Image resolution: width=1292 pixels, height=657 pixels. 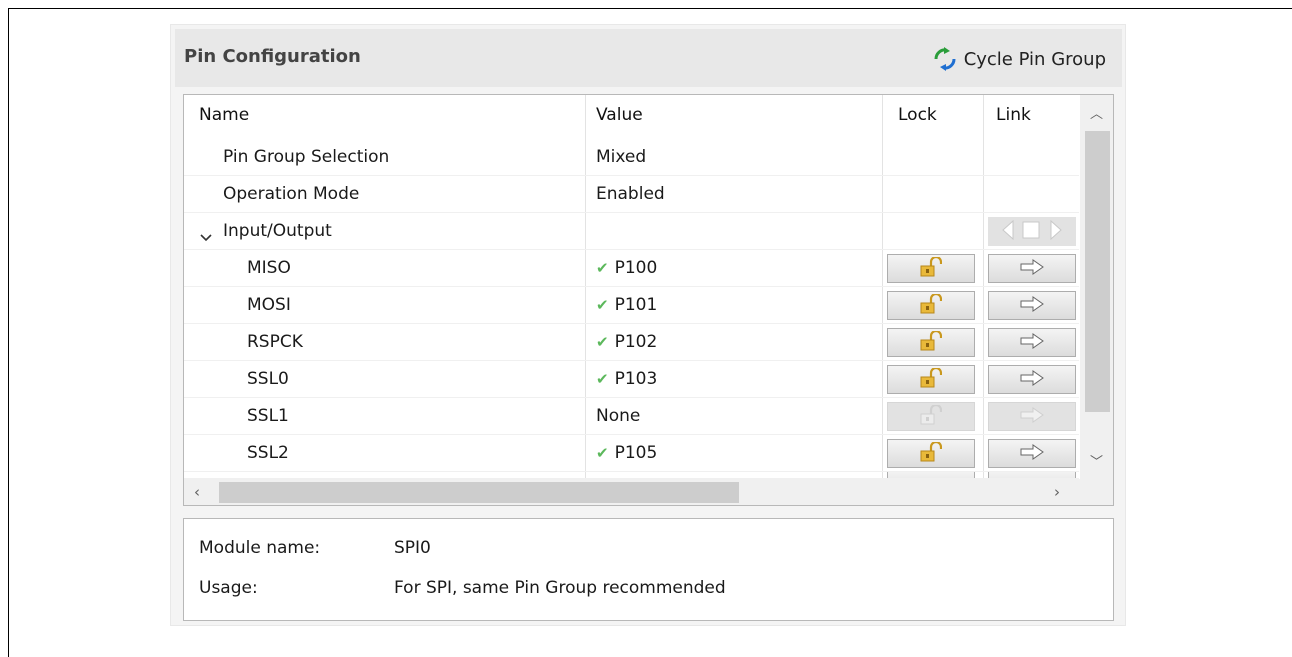 I want to click on row-value: Mixed, so click(x=621, y=157).